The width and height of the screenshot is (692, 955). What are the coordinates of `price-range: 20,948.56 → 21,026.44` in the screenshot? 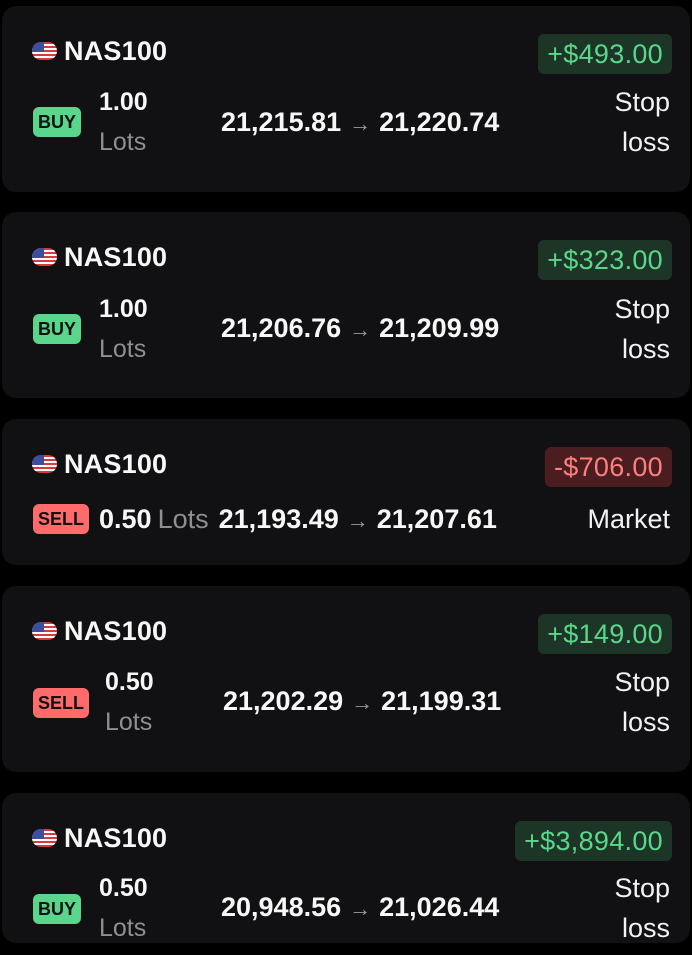 It's located at (360, 907).